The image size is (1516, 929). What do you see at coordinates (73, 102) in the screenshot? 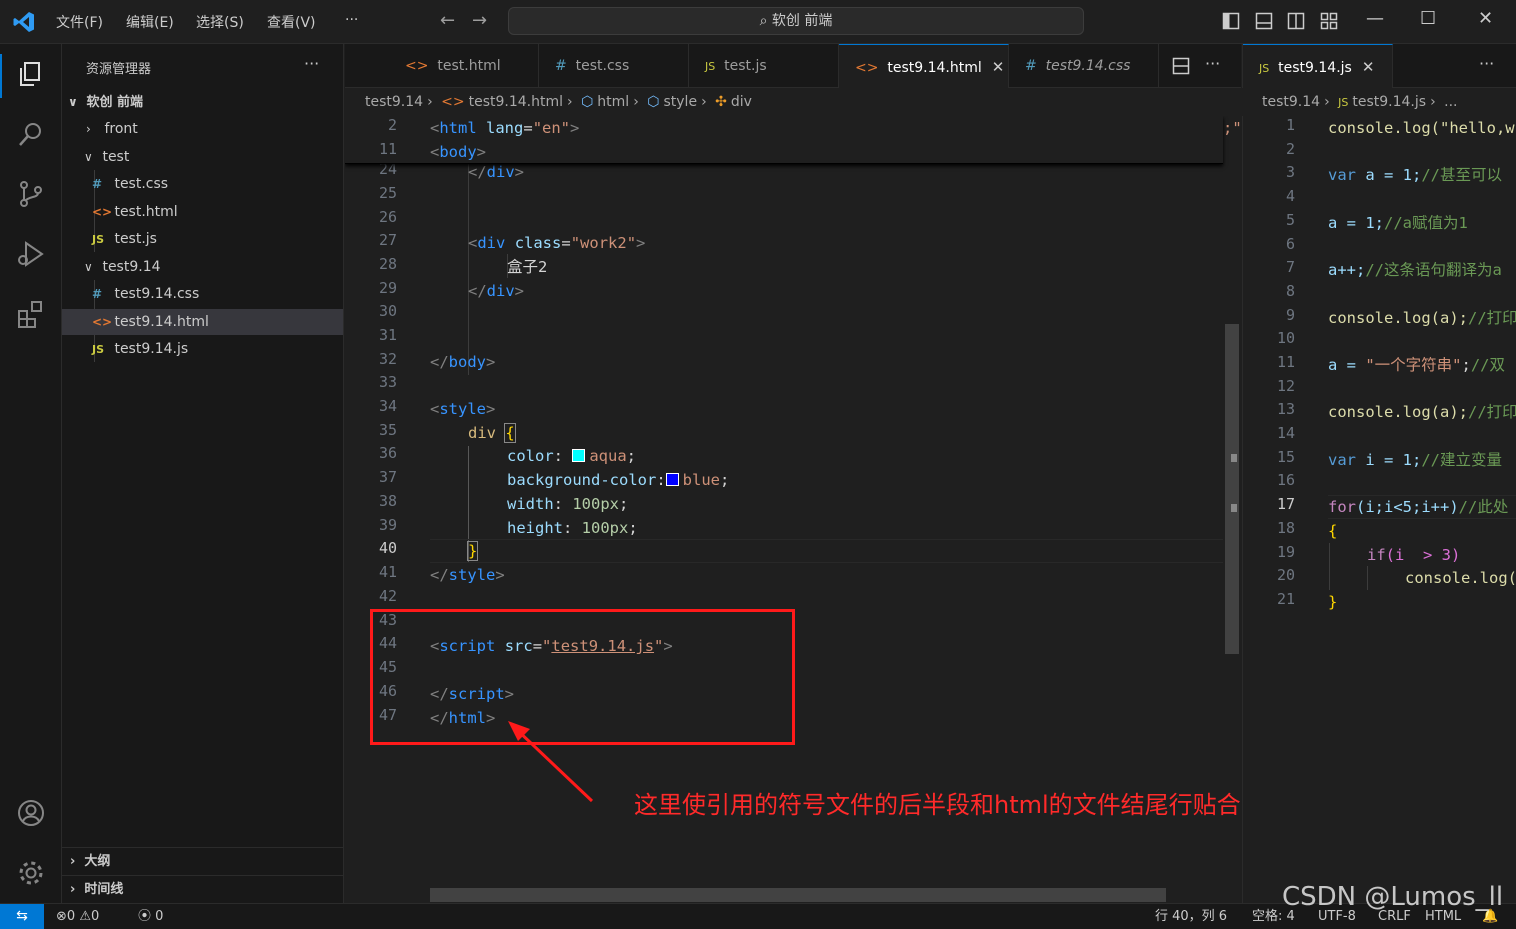
I see `chevron-down-icon: ∨` at bounding box center [73, 102].